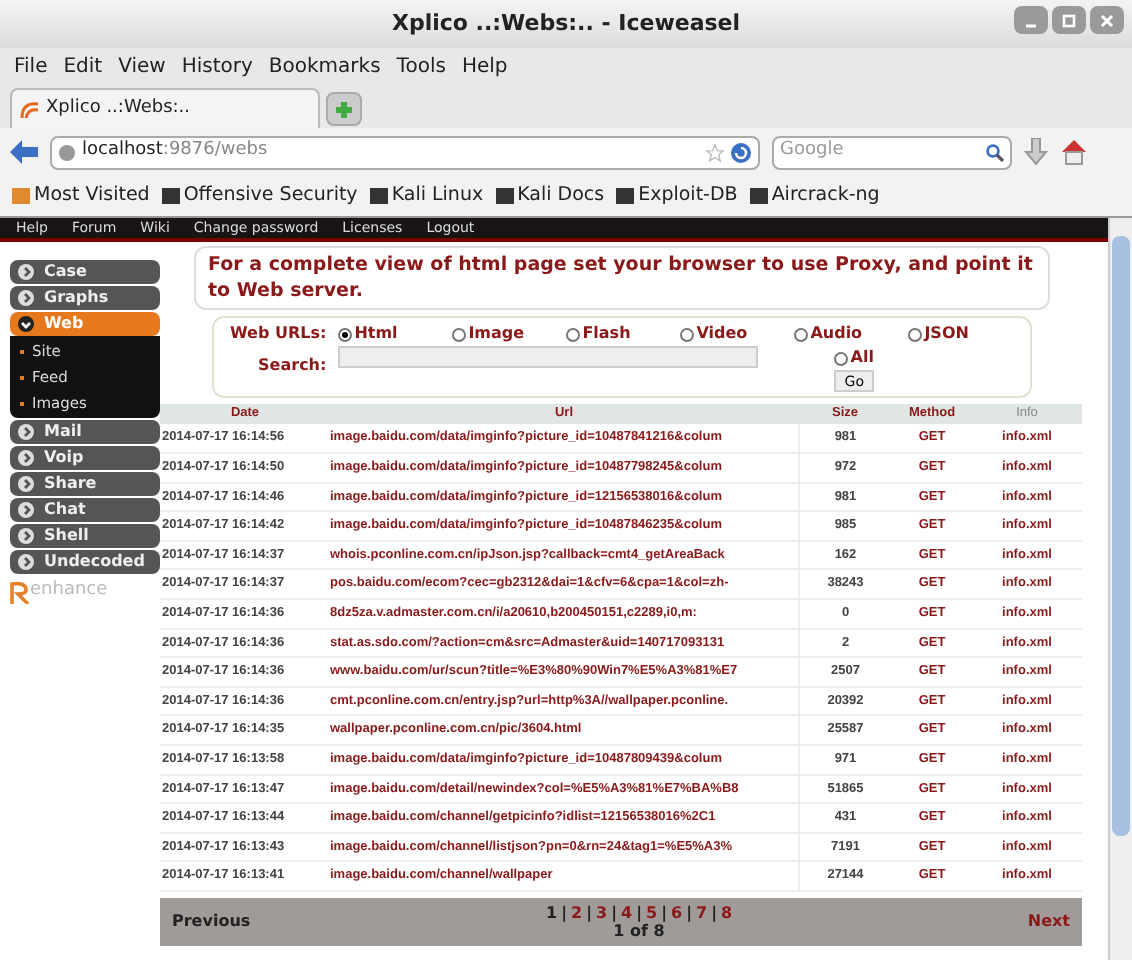  I want to click on sidebar-item: Shell, so click(85, 536).